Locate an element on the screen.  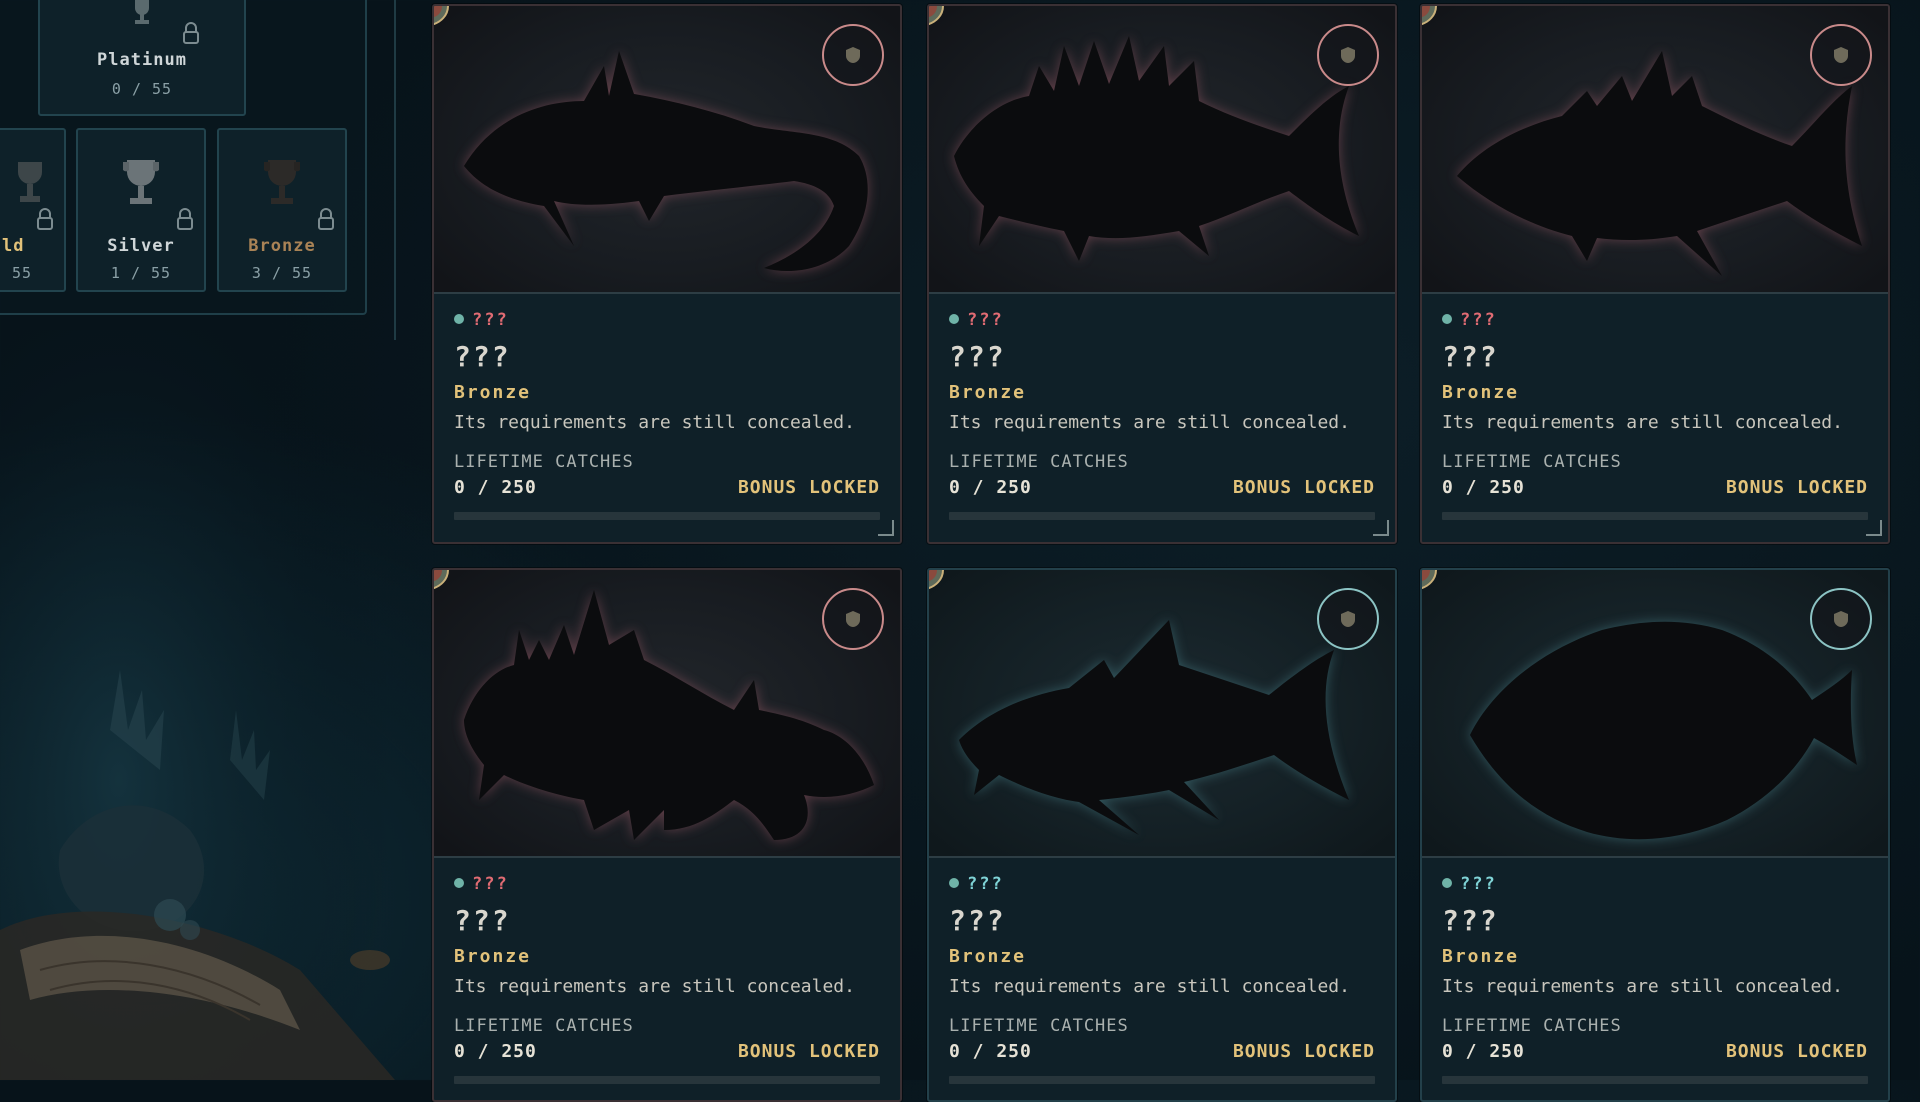
tier-name: Bronze is located at coordinates (282, 246).